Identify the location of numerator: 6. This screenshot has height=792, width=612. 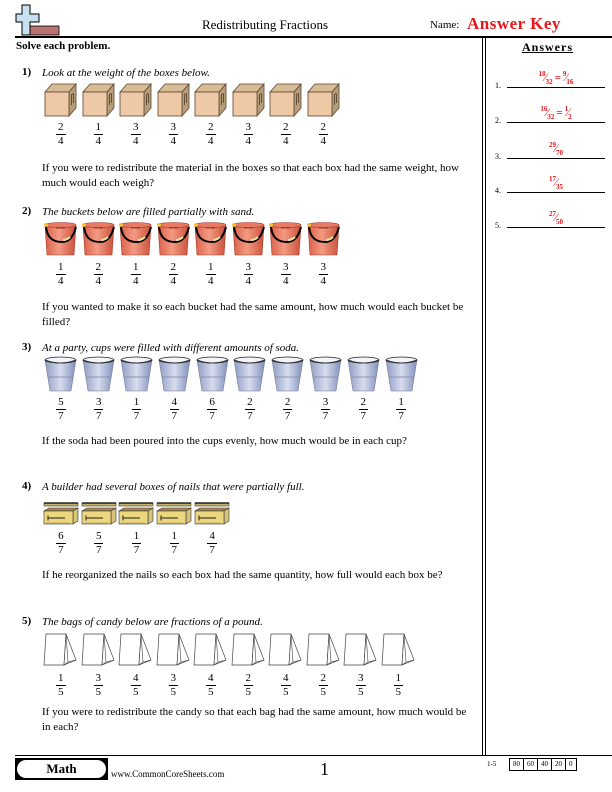
(212, 403).